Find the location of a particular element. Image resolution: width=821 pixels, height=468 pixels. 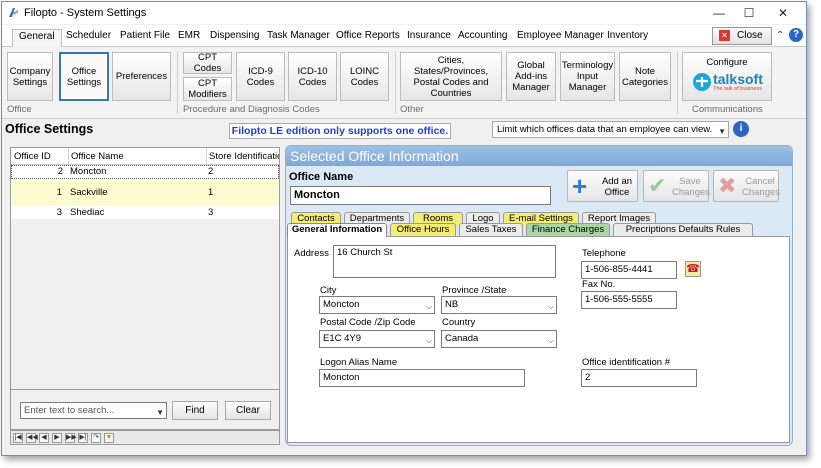

table-row: 2 Moncton 2 is located at coordinates (145, 172).